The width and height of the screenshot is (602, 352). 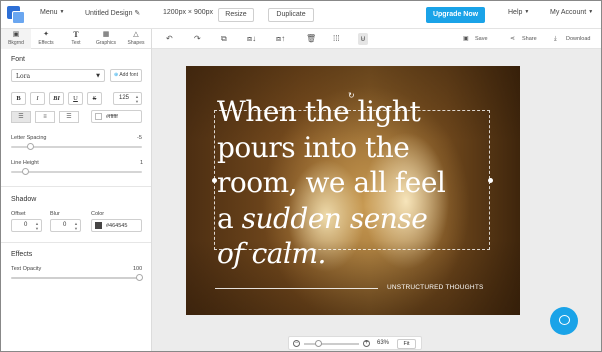 I want to click on save-icon: ▣, so click(x=466, y=39).